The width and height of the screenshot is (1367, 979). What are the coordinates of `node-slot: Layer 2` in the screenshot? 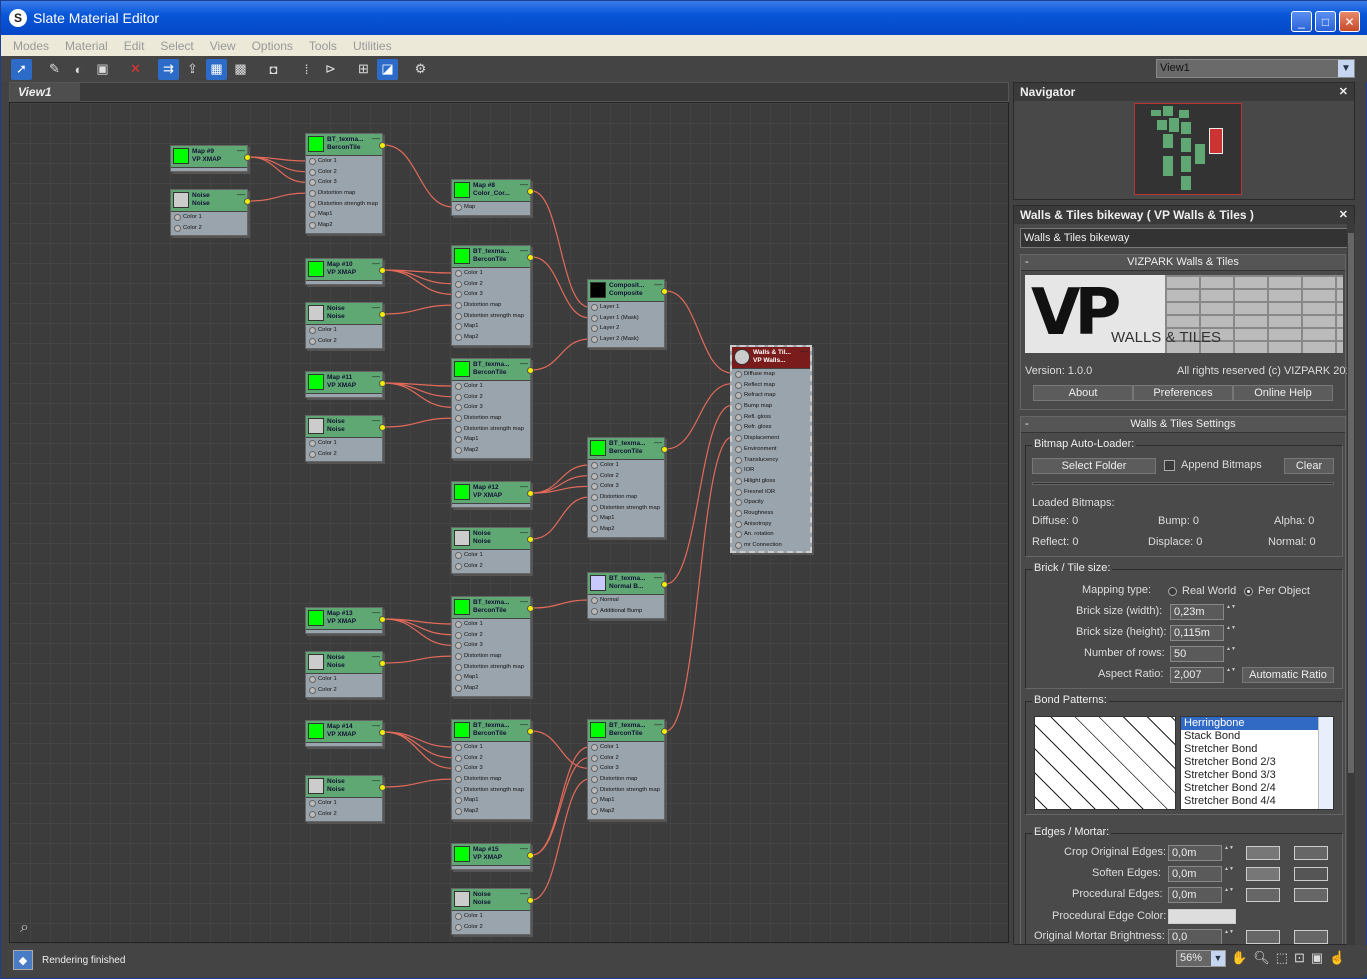 It's located at (626, 328).